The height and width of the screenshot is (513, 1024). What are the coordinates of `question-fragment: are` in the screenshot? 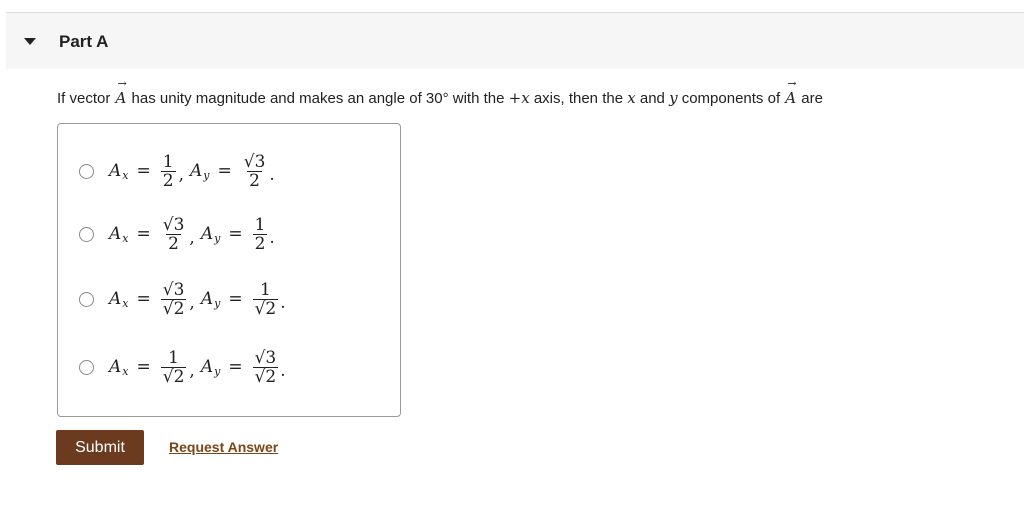 It's located at (810, 98).